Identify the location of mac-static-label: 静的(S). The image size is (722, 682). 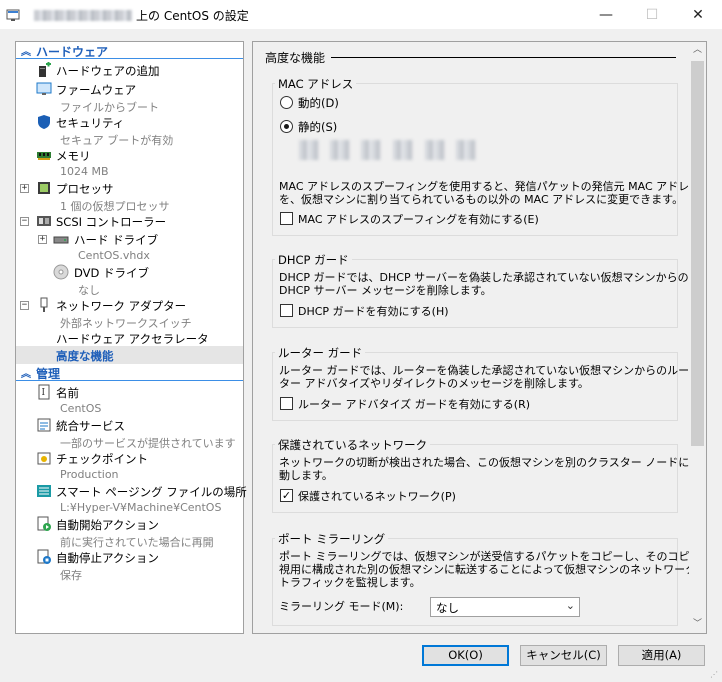
(317, 127).